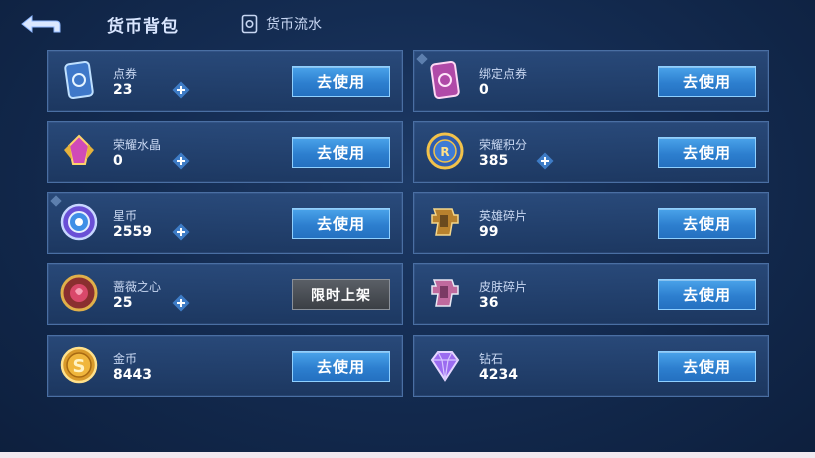 This screenshot has height=458, width=815. Describe the element at coordinates (498, 375) in the screenshot. I see `currency-count: 4234` at that location.